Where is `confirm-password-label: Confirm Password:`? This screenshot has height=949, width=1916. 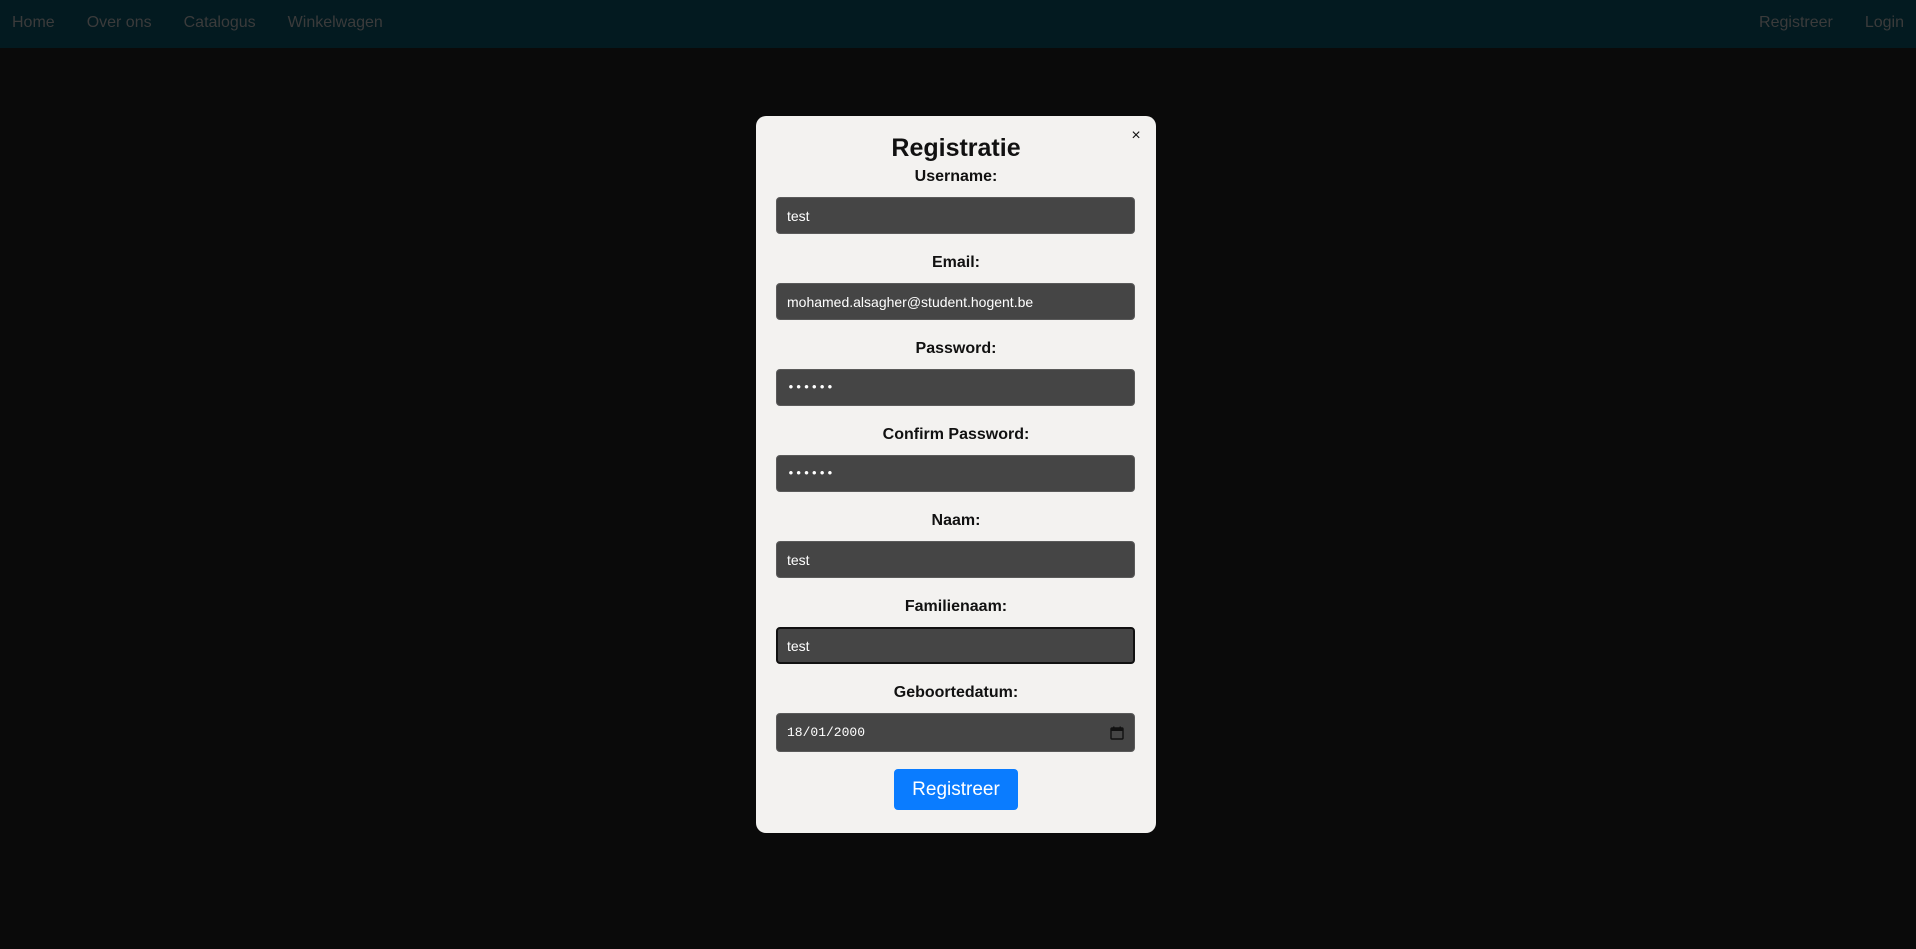
confirm-password-label: Confirm Password: is located at coordinates (956, 434).